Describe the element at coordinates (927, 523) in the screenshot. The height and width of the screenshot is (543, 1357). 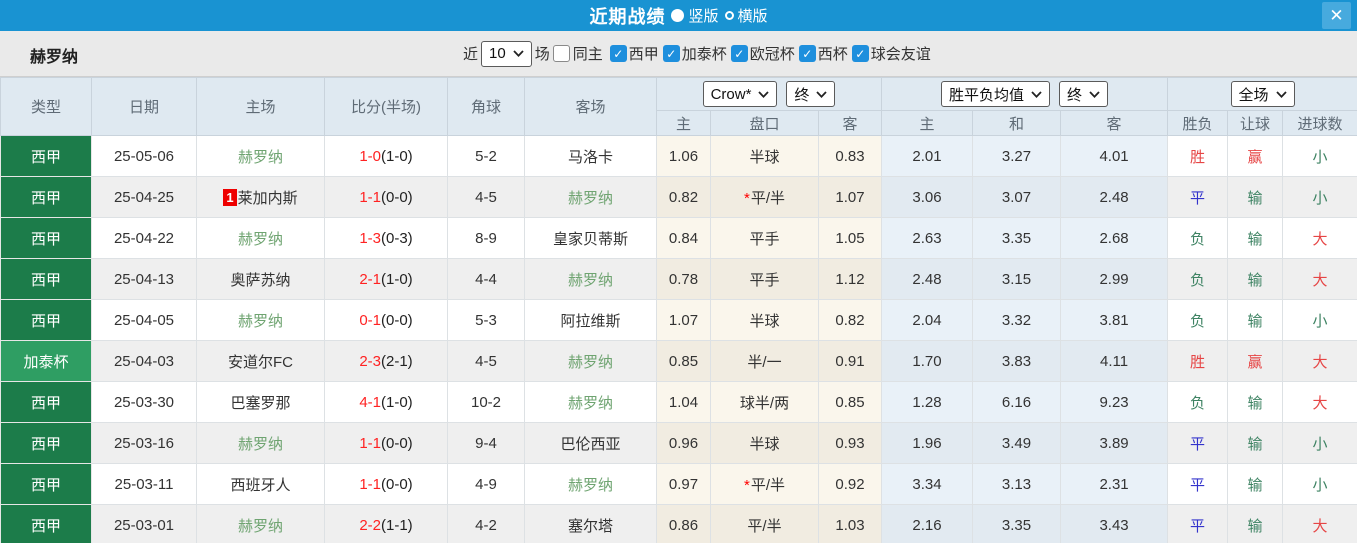
I see `avg-win-cell: 2.16` at that location.